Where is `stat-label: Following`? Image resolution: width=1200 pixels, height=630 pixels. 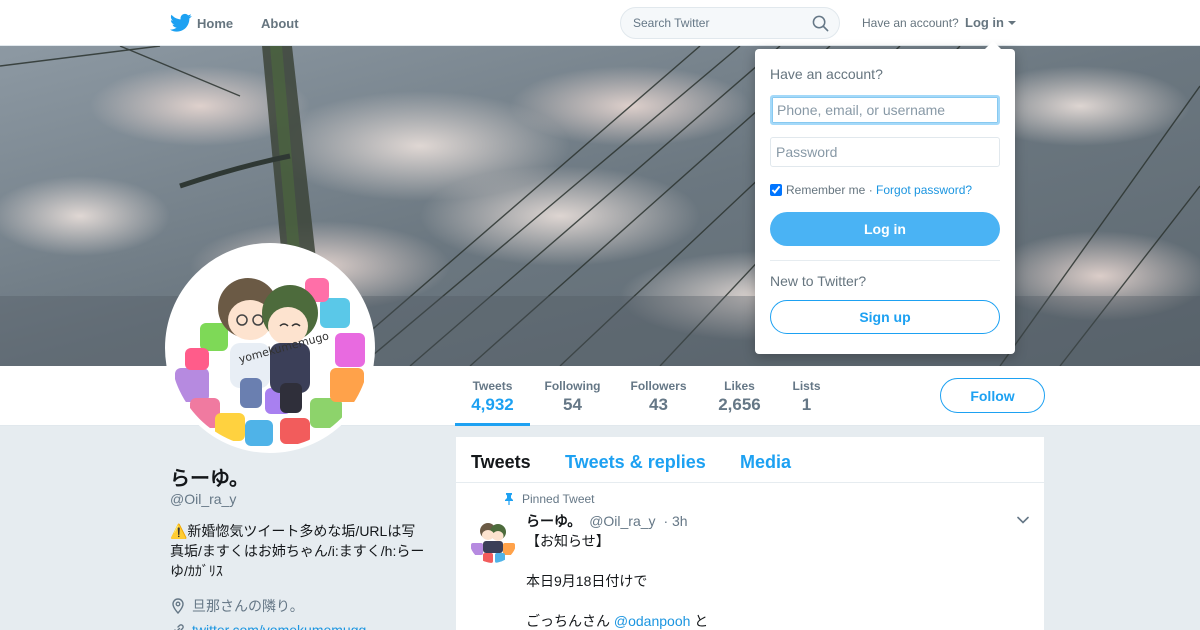
stat-label: Following is located at coordinates (572, 386).